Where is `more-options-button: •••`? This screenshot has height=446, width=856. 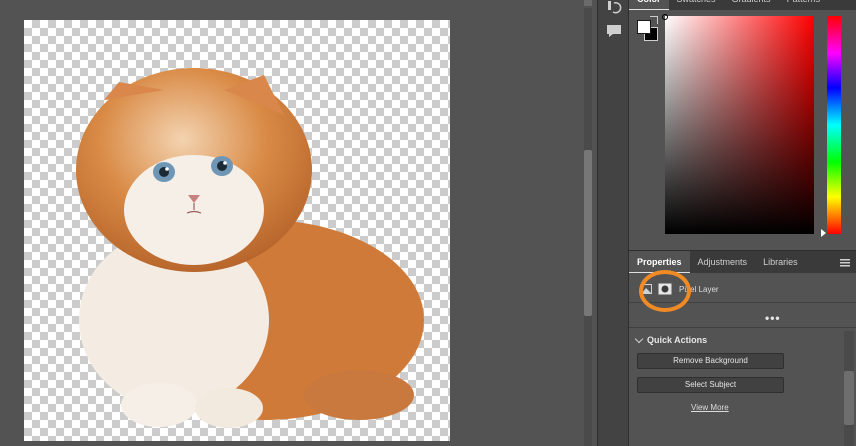 more-options-button: ••• is located at coordinates (773, 318).